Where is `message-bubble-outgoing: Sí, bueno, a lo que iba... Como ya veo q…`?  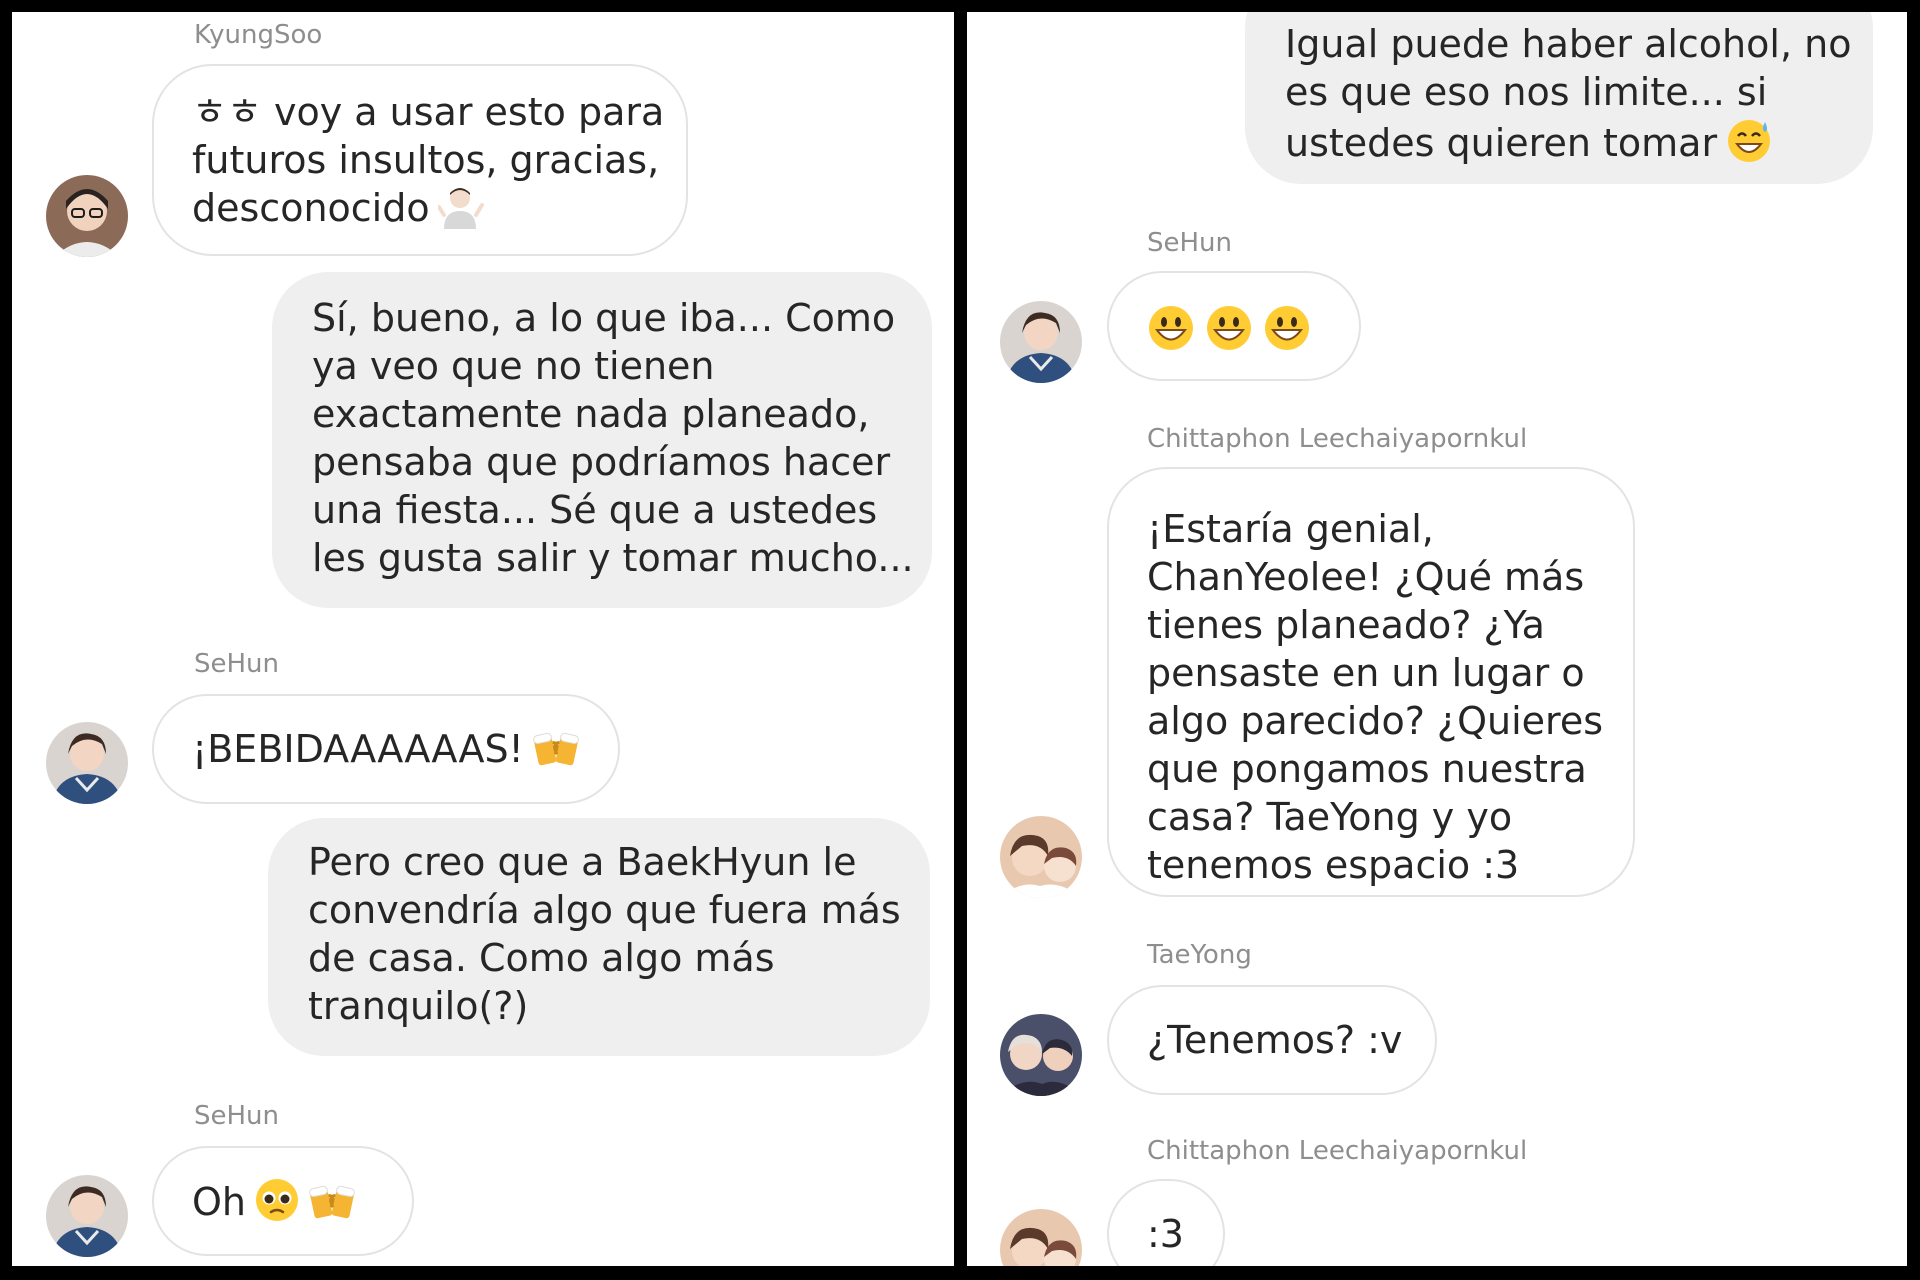 message-bubble-outgoing: Sí, bueno, a lo que iba... Como ya veo q… is located at coordinates (602, 440).